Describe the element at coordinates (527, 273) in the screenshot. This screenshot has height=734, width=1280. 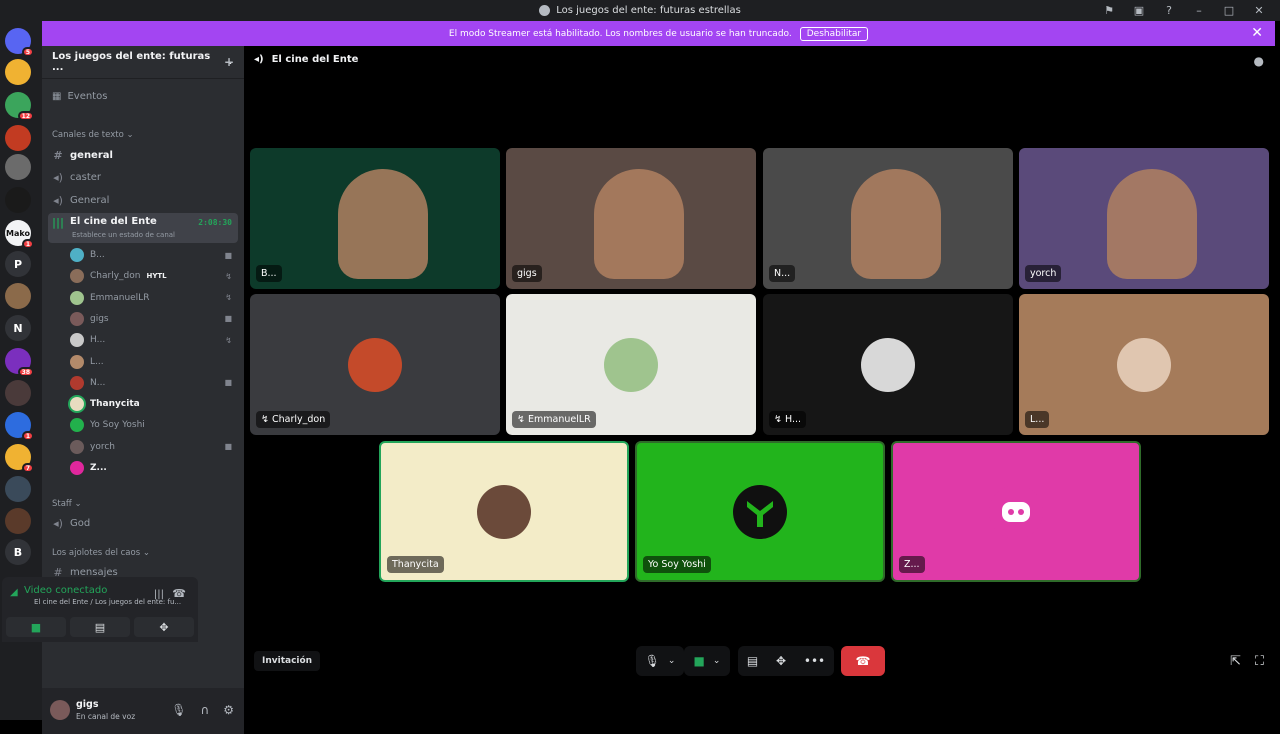
I see `participant-name-text: gigs` at that location.